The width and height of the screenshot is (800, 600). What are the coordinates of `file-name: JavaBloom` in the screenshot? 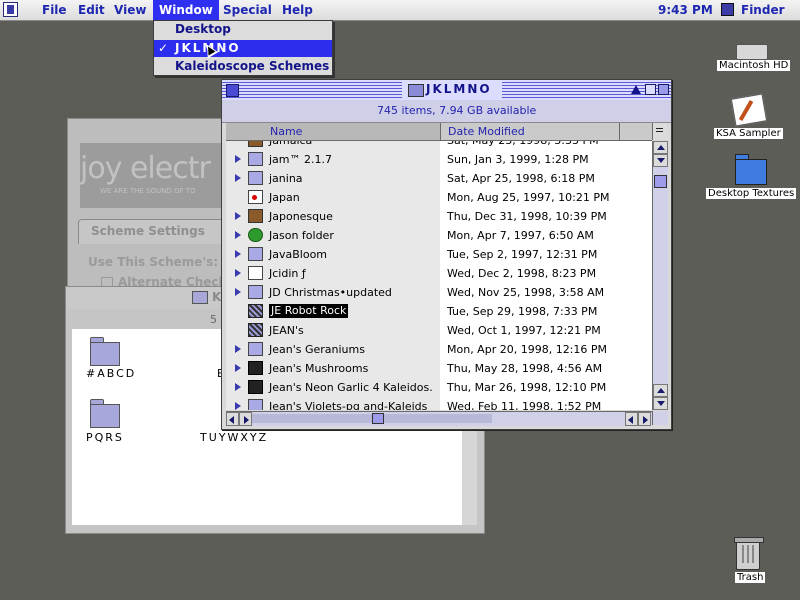 It's located at (298, 254).